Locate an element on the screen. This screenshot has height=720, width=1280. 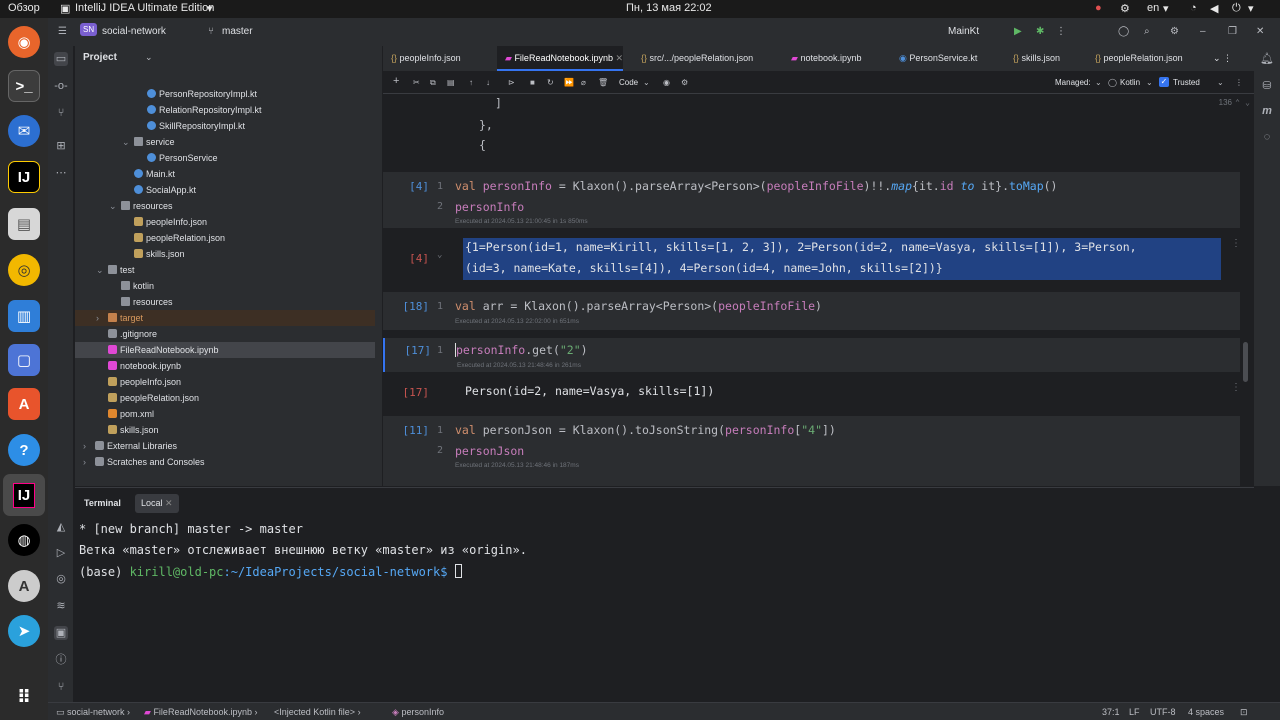
tools-icon: ◭ is located at coordinates (61, 527).